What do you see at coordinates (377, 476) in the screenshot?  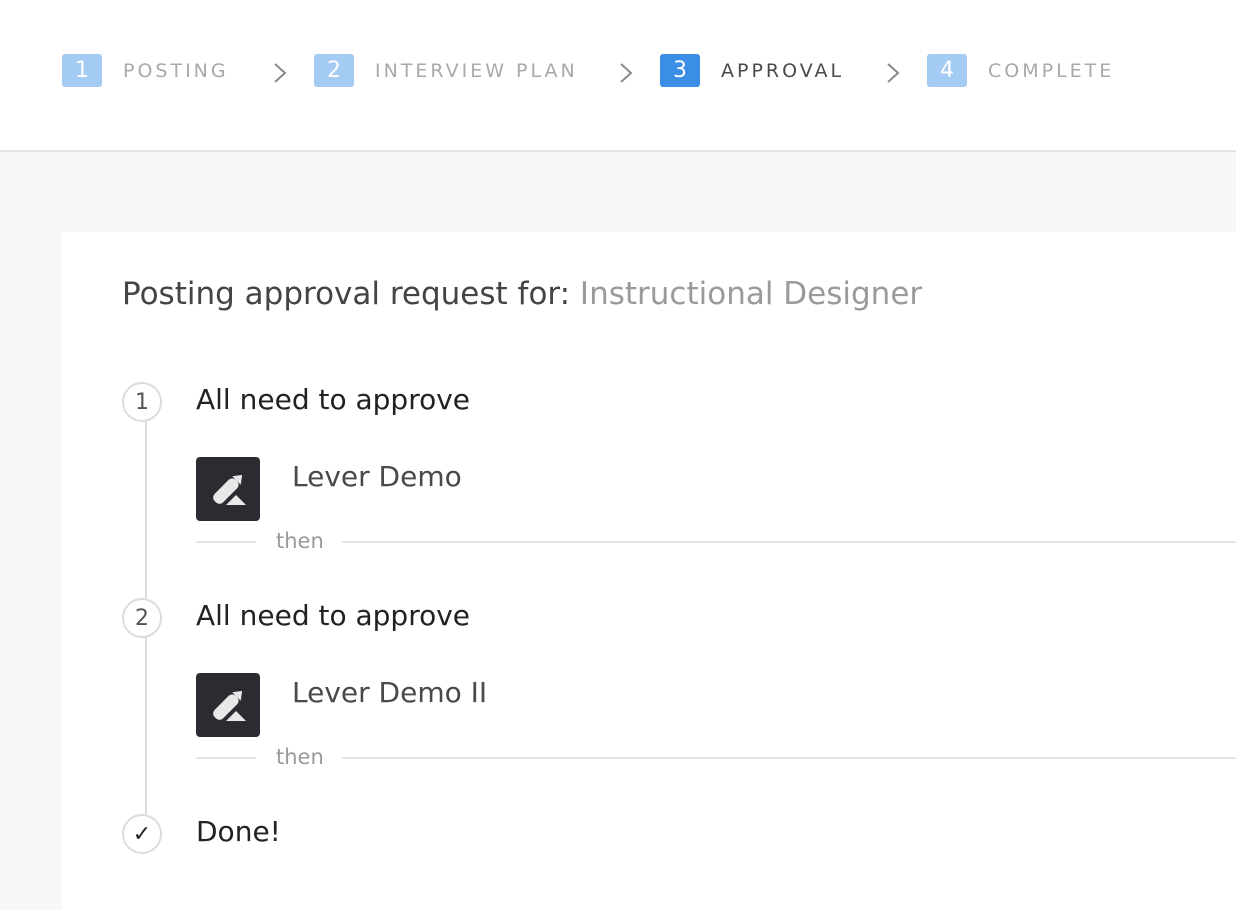 I see `approver-name: Lever Demo` at bounding box center [377, 476].